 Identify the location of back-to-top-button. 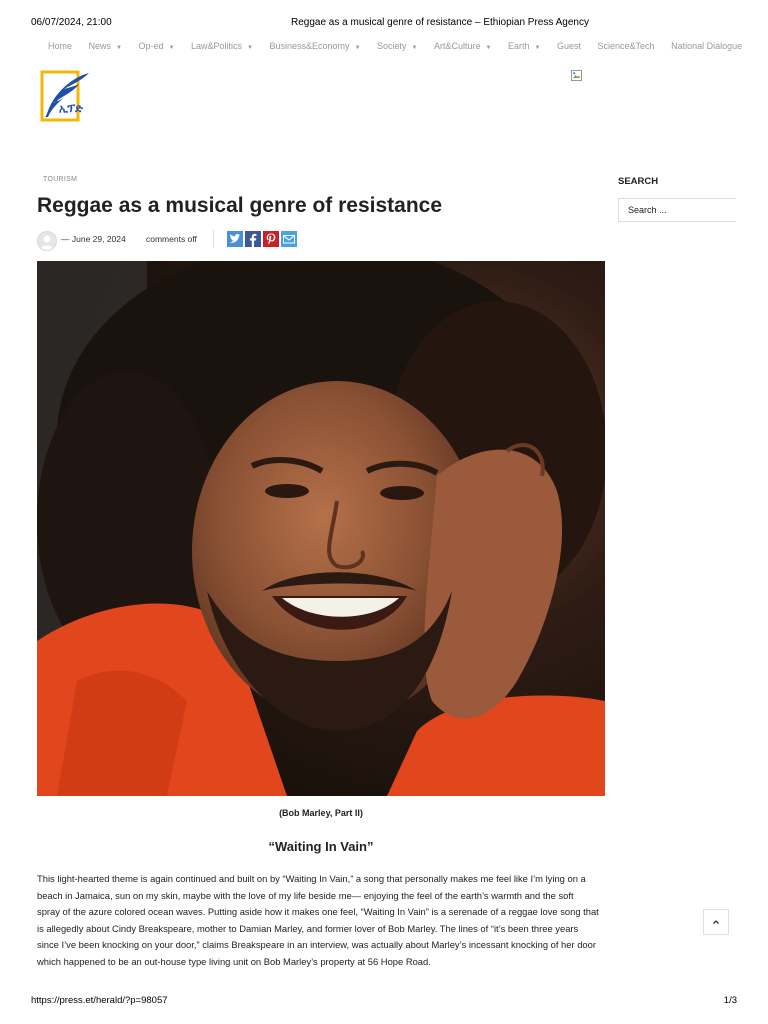
(716, 922).